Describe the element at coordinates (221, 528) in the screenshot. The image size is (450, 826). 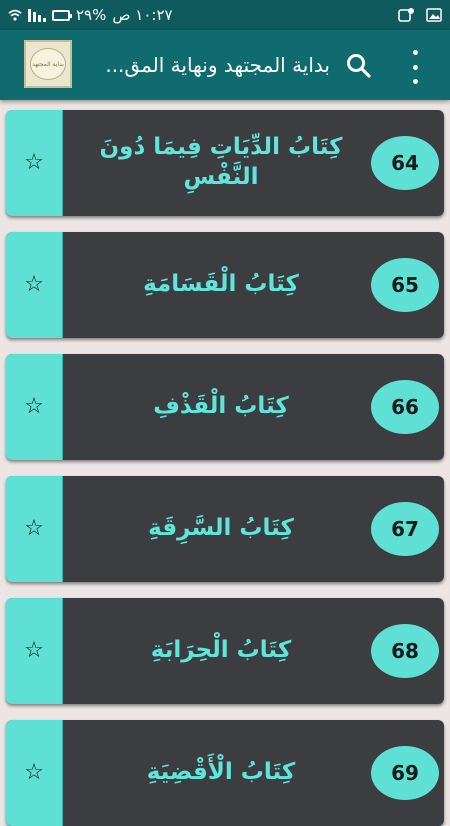
I see `chapter-title: كِتَابُ السَّرِقَةِ` at that location.